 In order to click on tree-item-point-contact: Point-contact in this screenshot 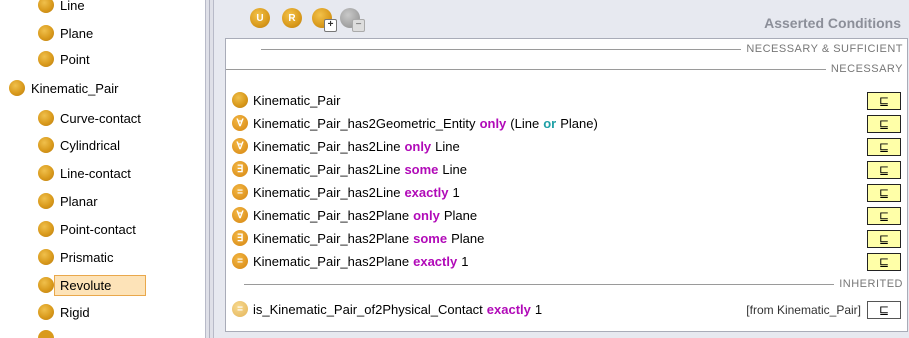, I will do `click(87, 229)`.